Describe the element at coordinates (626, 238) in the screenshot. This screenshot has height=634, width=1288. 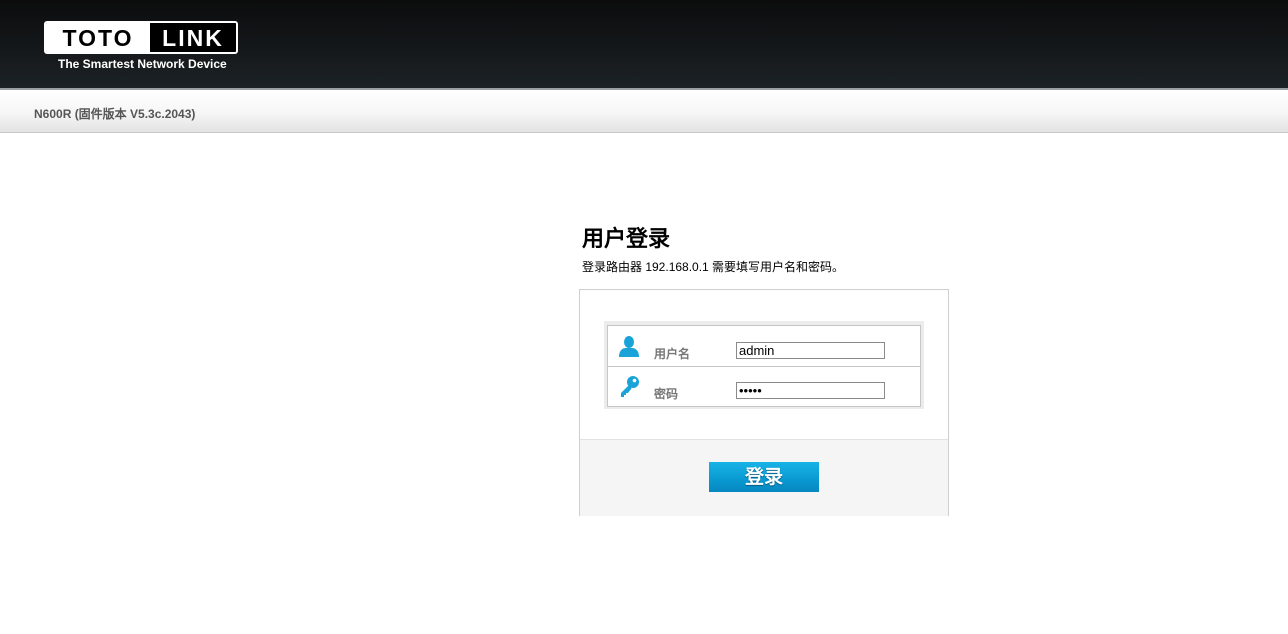
I see `login-title: 用户登录` at that location.